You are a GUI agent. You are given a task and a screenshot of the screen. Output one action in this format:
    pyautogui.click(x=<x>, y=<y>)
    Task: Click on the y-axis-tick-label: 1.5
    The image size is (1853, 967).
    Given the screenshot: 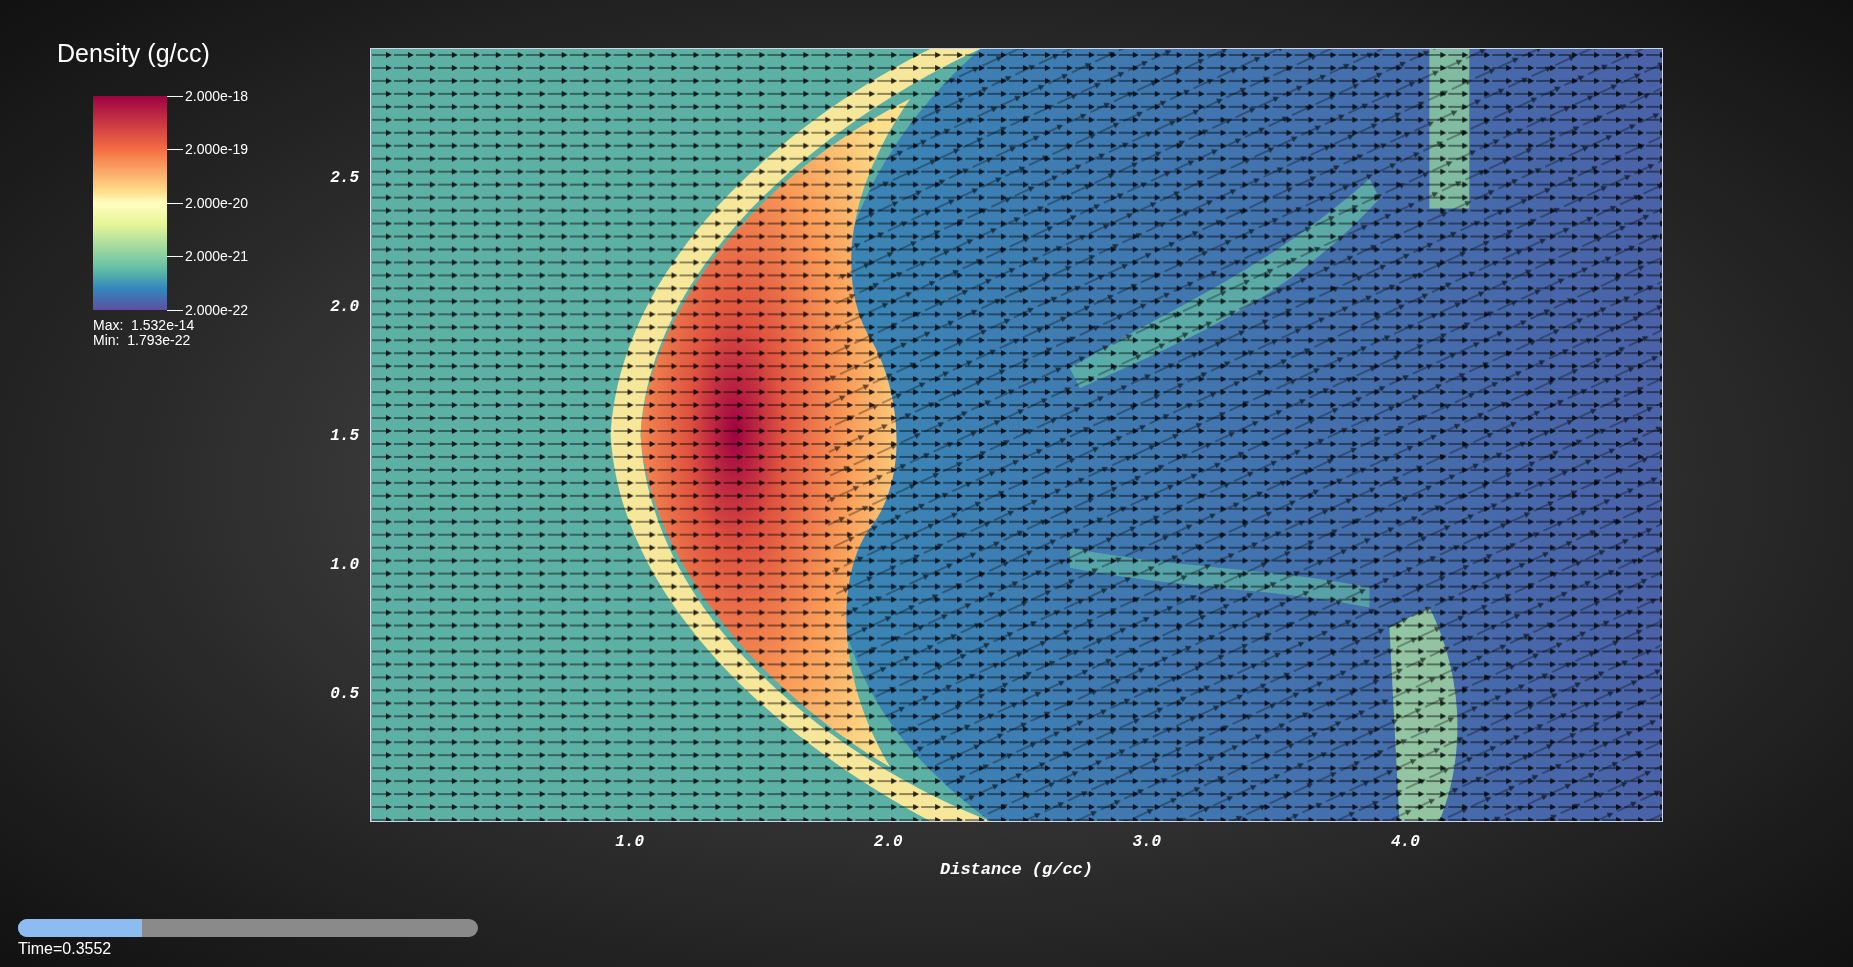 What is the action you would take?
    pyautogui.click(x=344, y=436)
    